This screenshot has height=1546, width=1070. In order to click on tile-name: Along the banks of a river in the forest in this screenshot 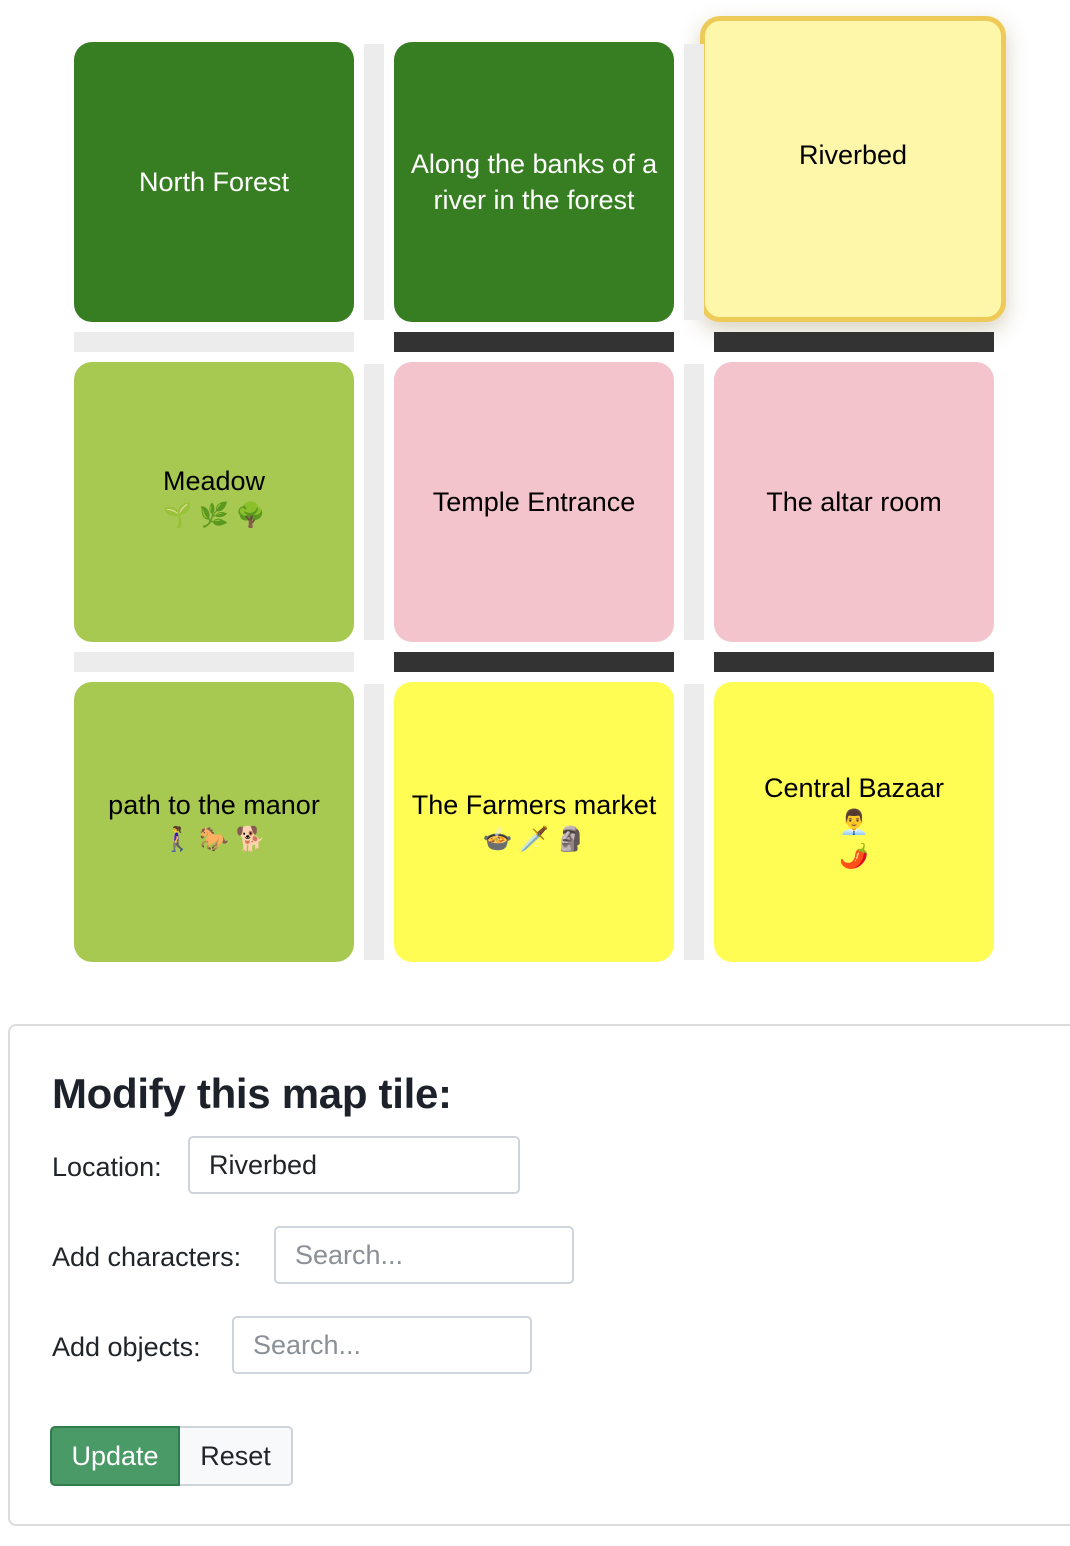, I will do `click(534, 182)`.